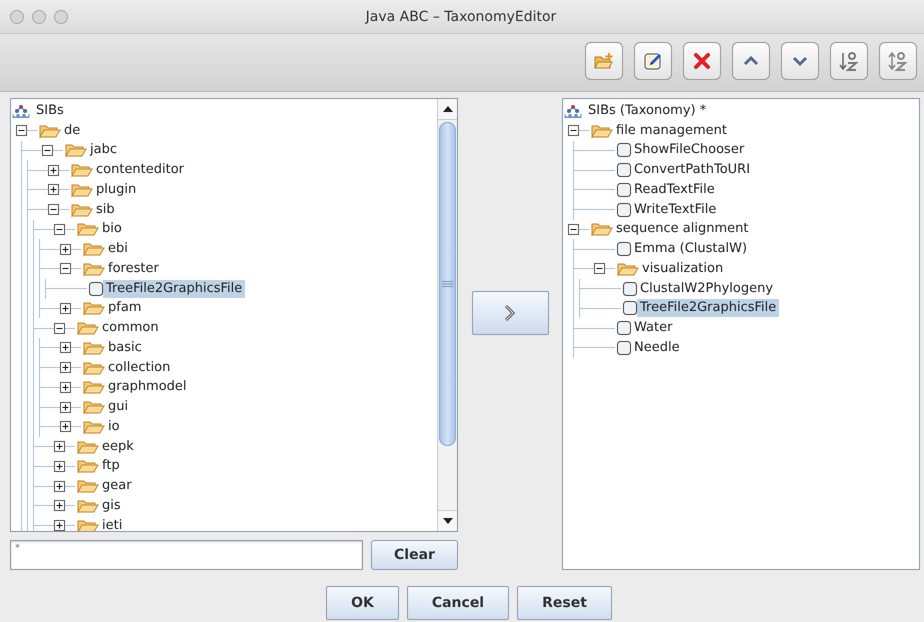  Describe the element at coordinates (675, 209) in the screenshot. I see `tree-item: WriteTextFile` at that location.